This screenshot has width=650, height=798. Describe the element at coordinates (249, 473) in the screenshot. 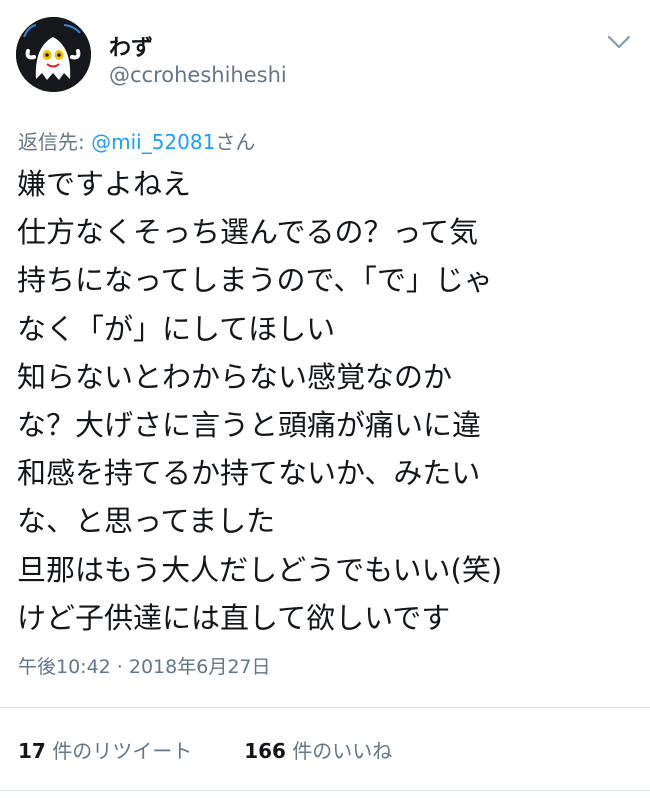

I see `tweet-line: 和感を持てるか持てないか、みたい` at that location.